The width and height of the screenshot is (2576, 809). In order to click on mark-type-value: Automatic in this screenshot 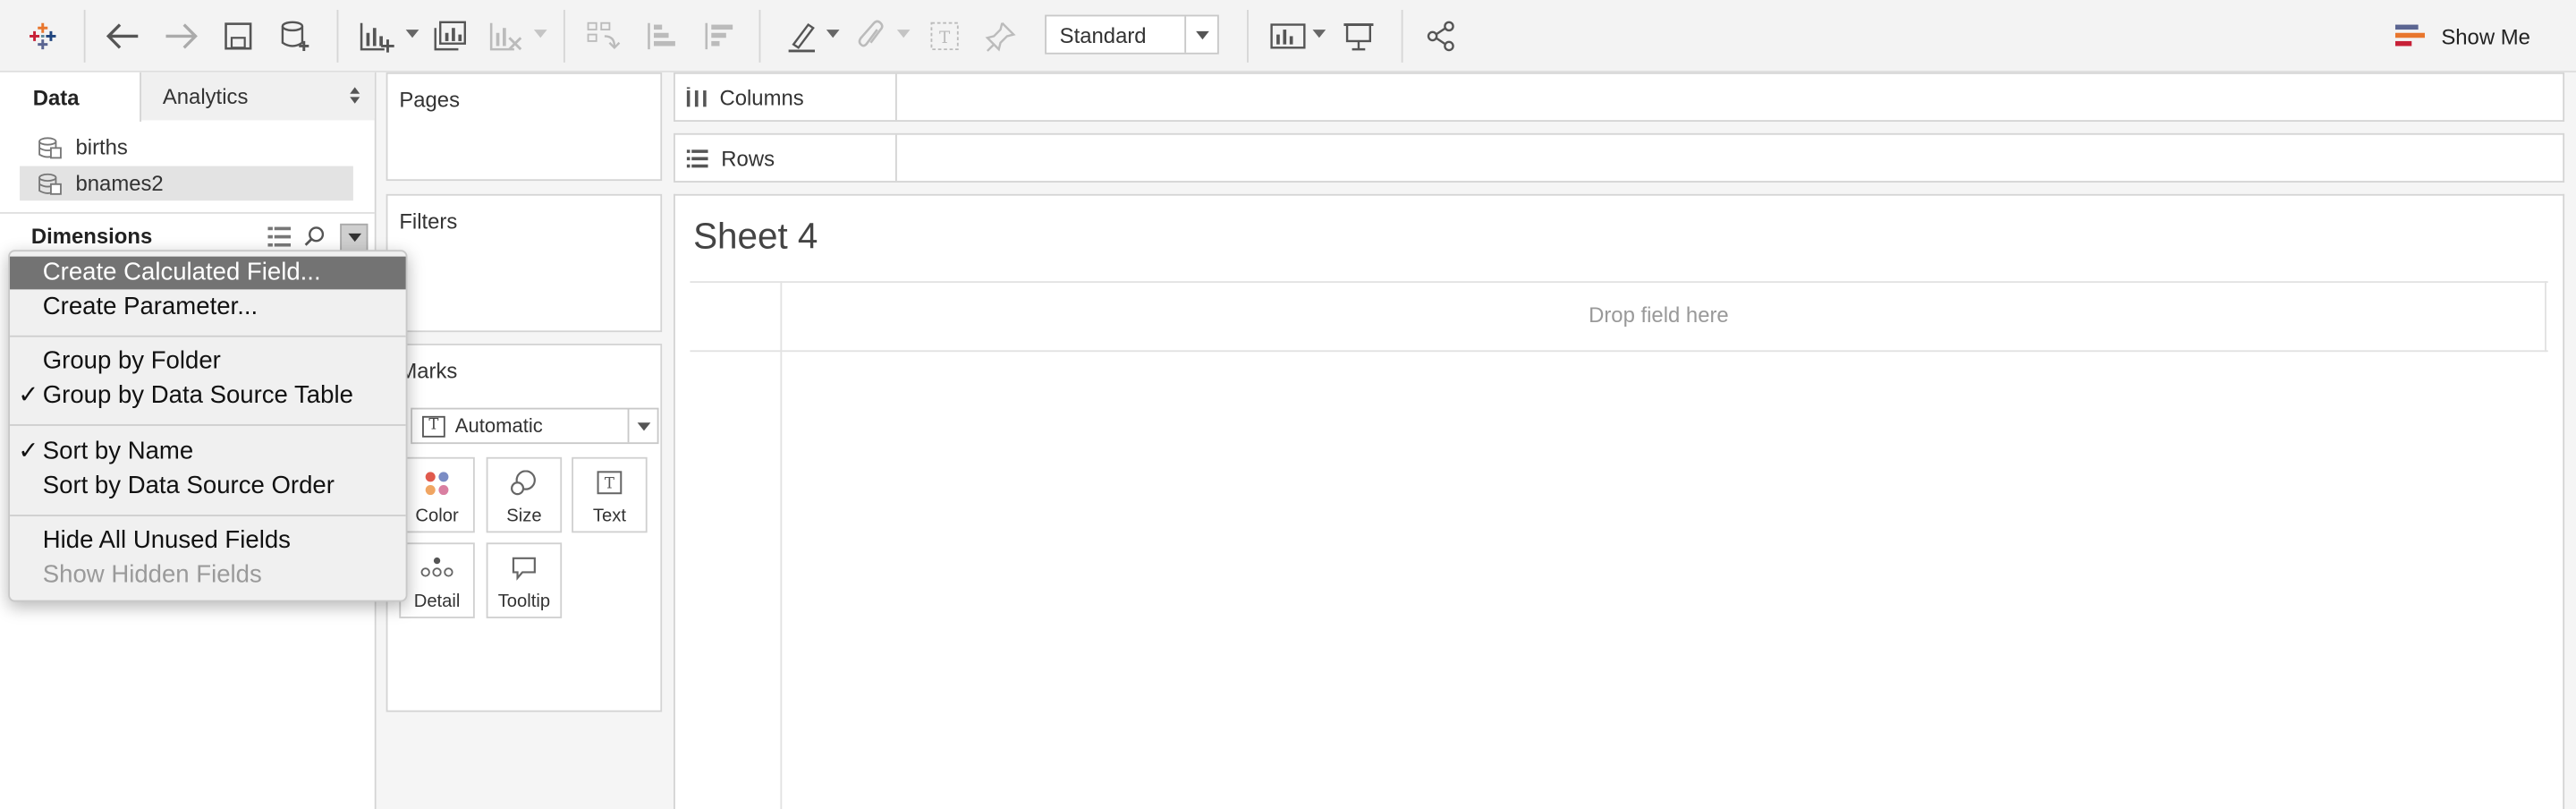, I will do `click(498, 426)`.